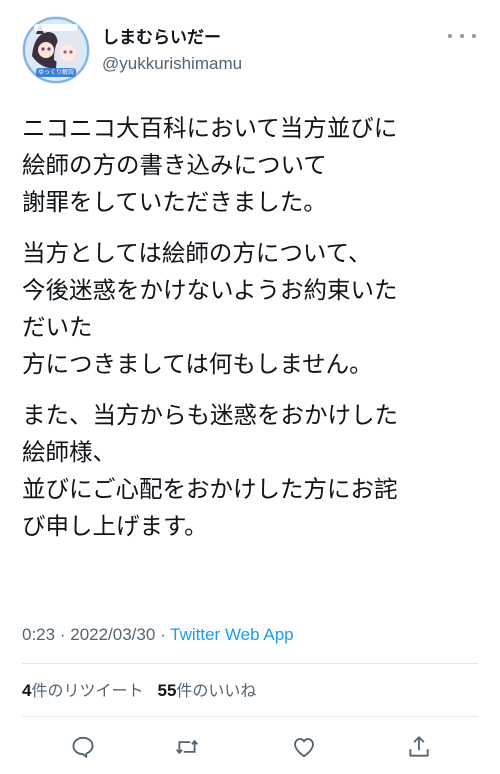 The image size is (500, 774). What do you see at coordinates (56, 50) in the screenshot?
I see `avatar: ゆっくり解説` at bounding box center [56, 50].